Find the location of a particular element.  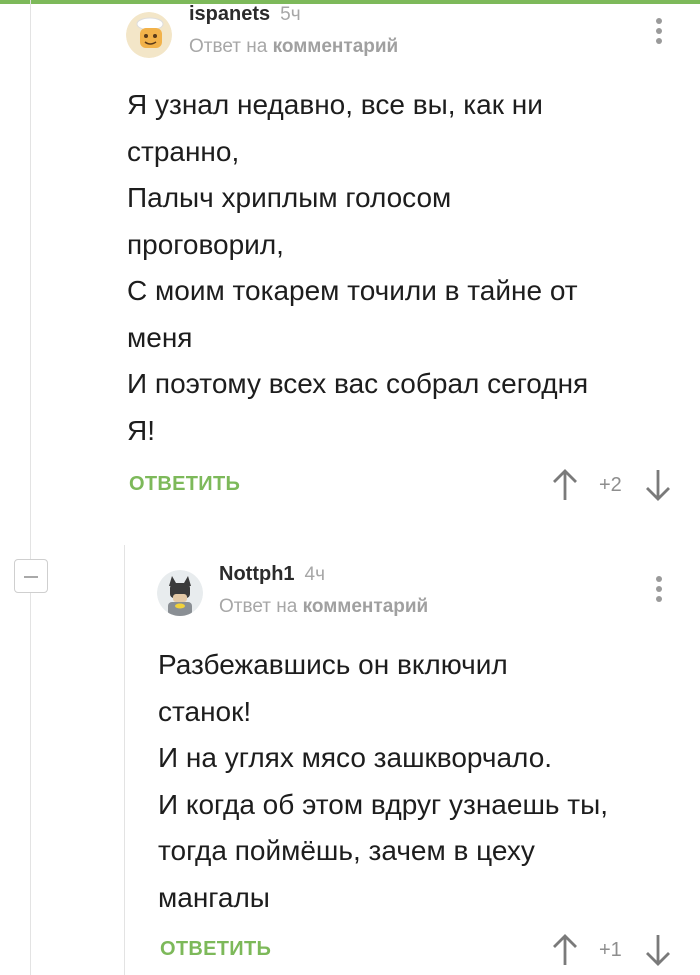

comment-line: тогда поймёшь, зачем в цеху is located at coordinates (346, 850).